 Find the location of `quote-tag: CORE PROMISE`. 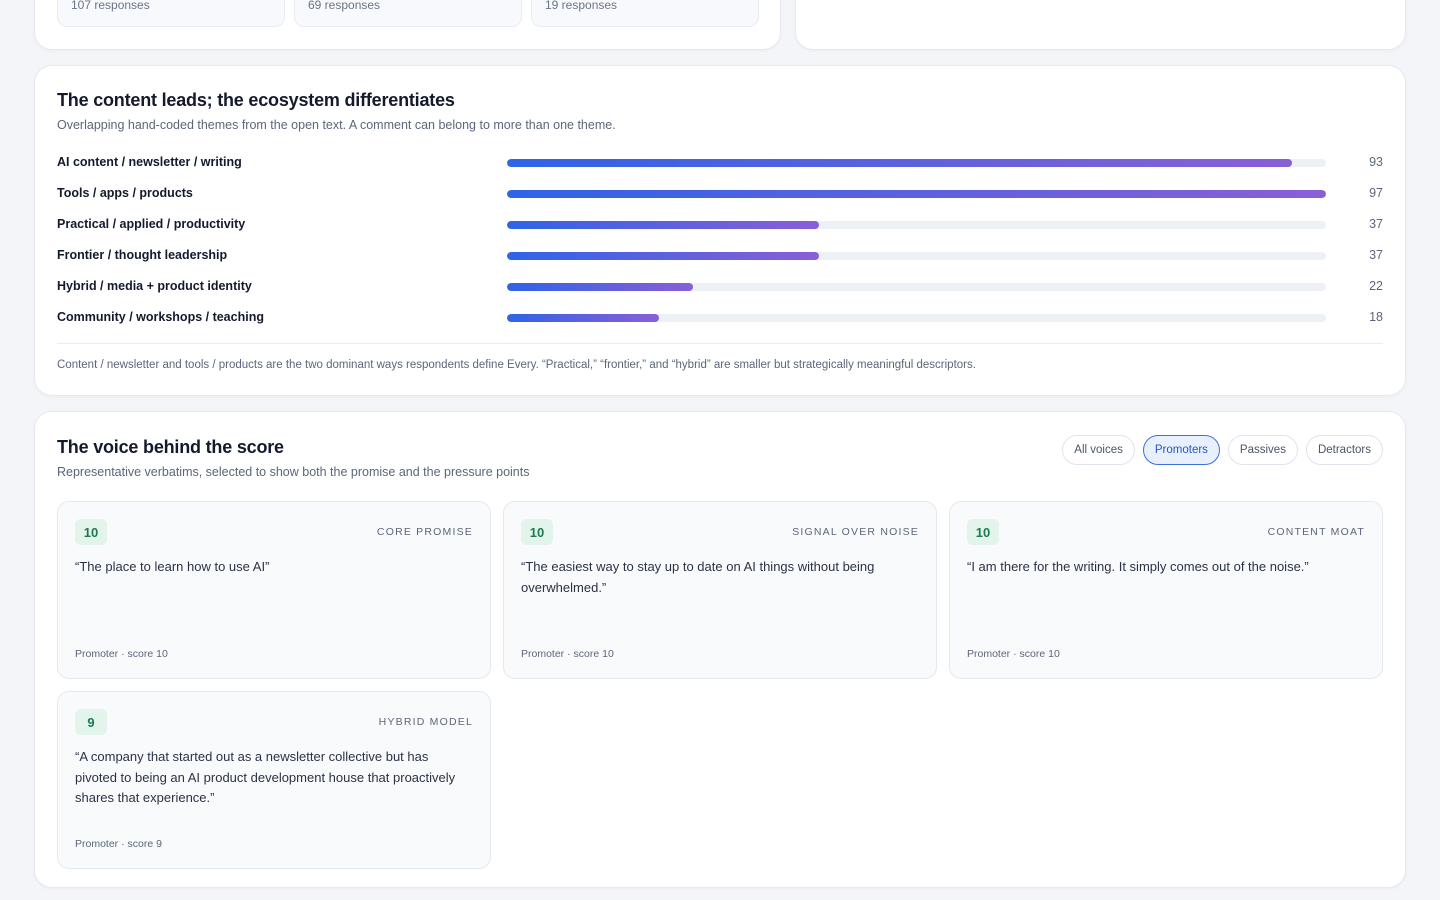

quote-tag: CORE PROMISE is located at coordinates (424, 532).